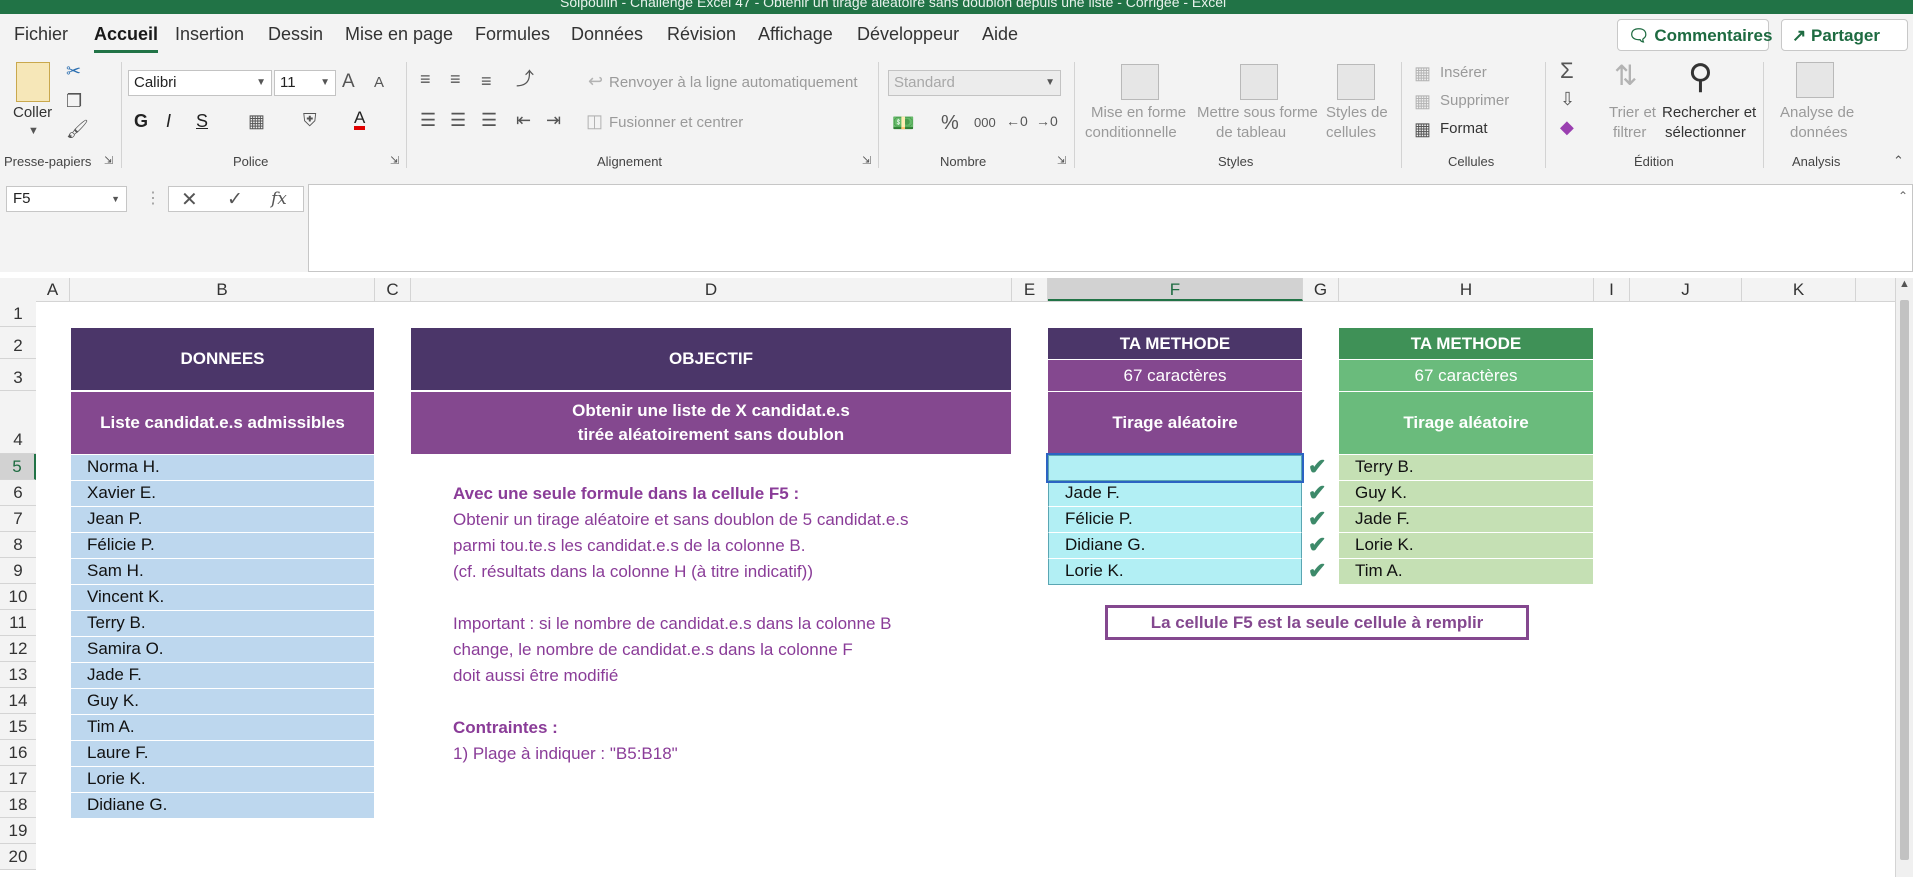 This screenshot has height=877, width=1913. Describe the element at coordinates (1903, 196) in the screenshot. I see `expand-formula-icon: ⌃` at that location.